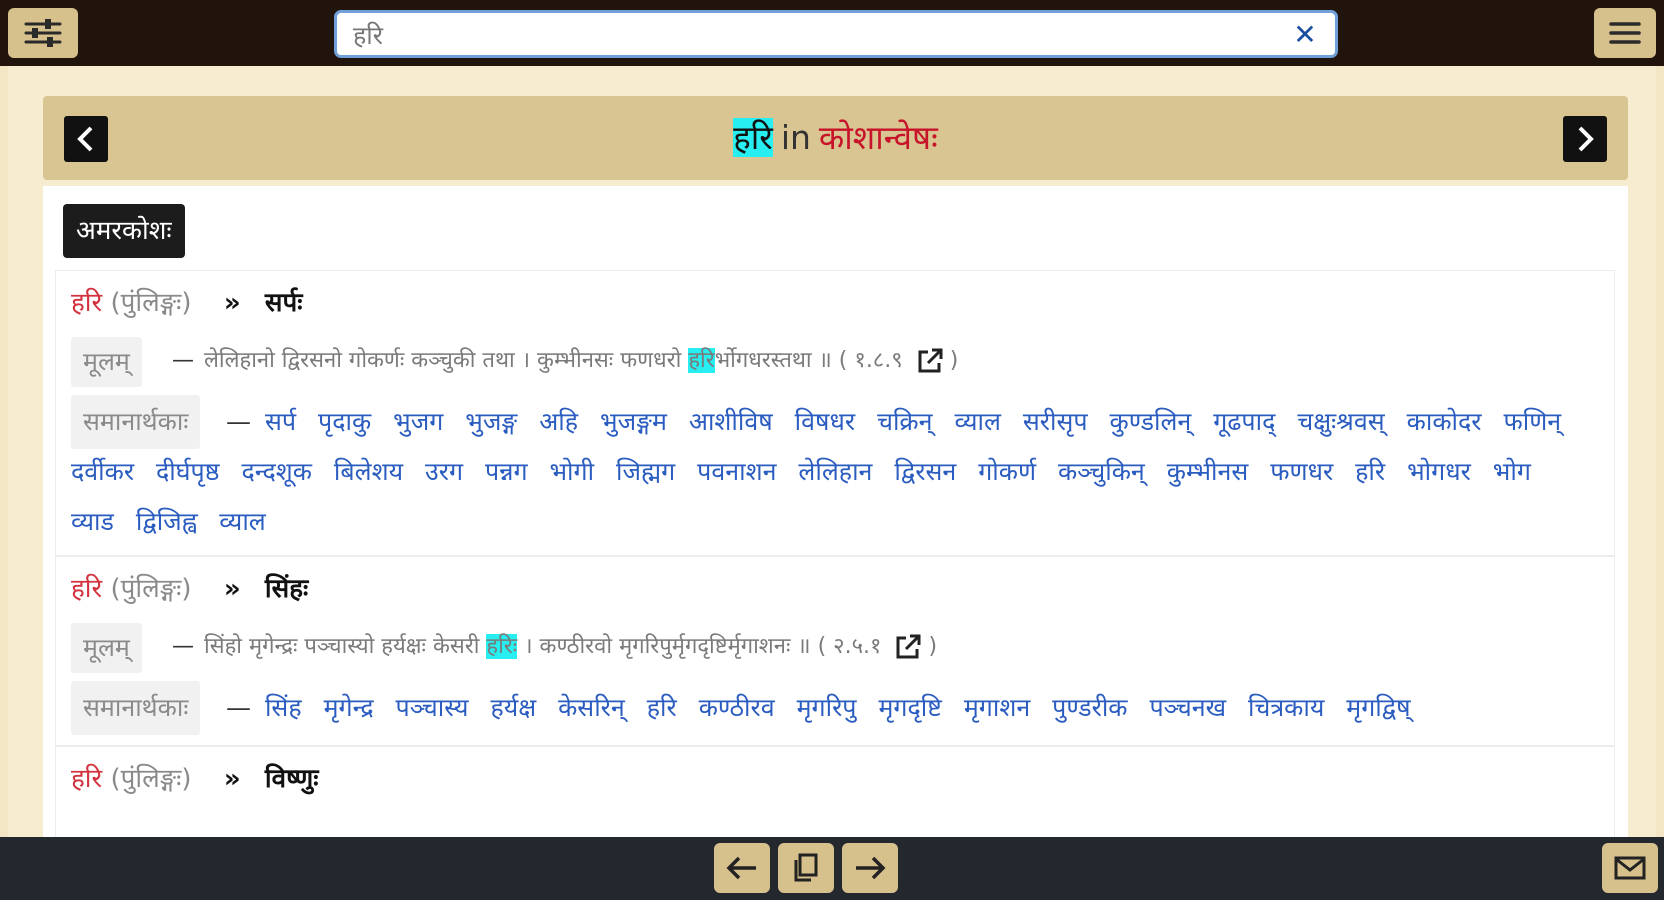  What do you see at coordinates (187, 471) in the screenshot?
I see `synonym-link: दीर्घपृष्ठ` at bounding box center [187, 471].